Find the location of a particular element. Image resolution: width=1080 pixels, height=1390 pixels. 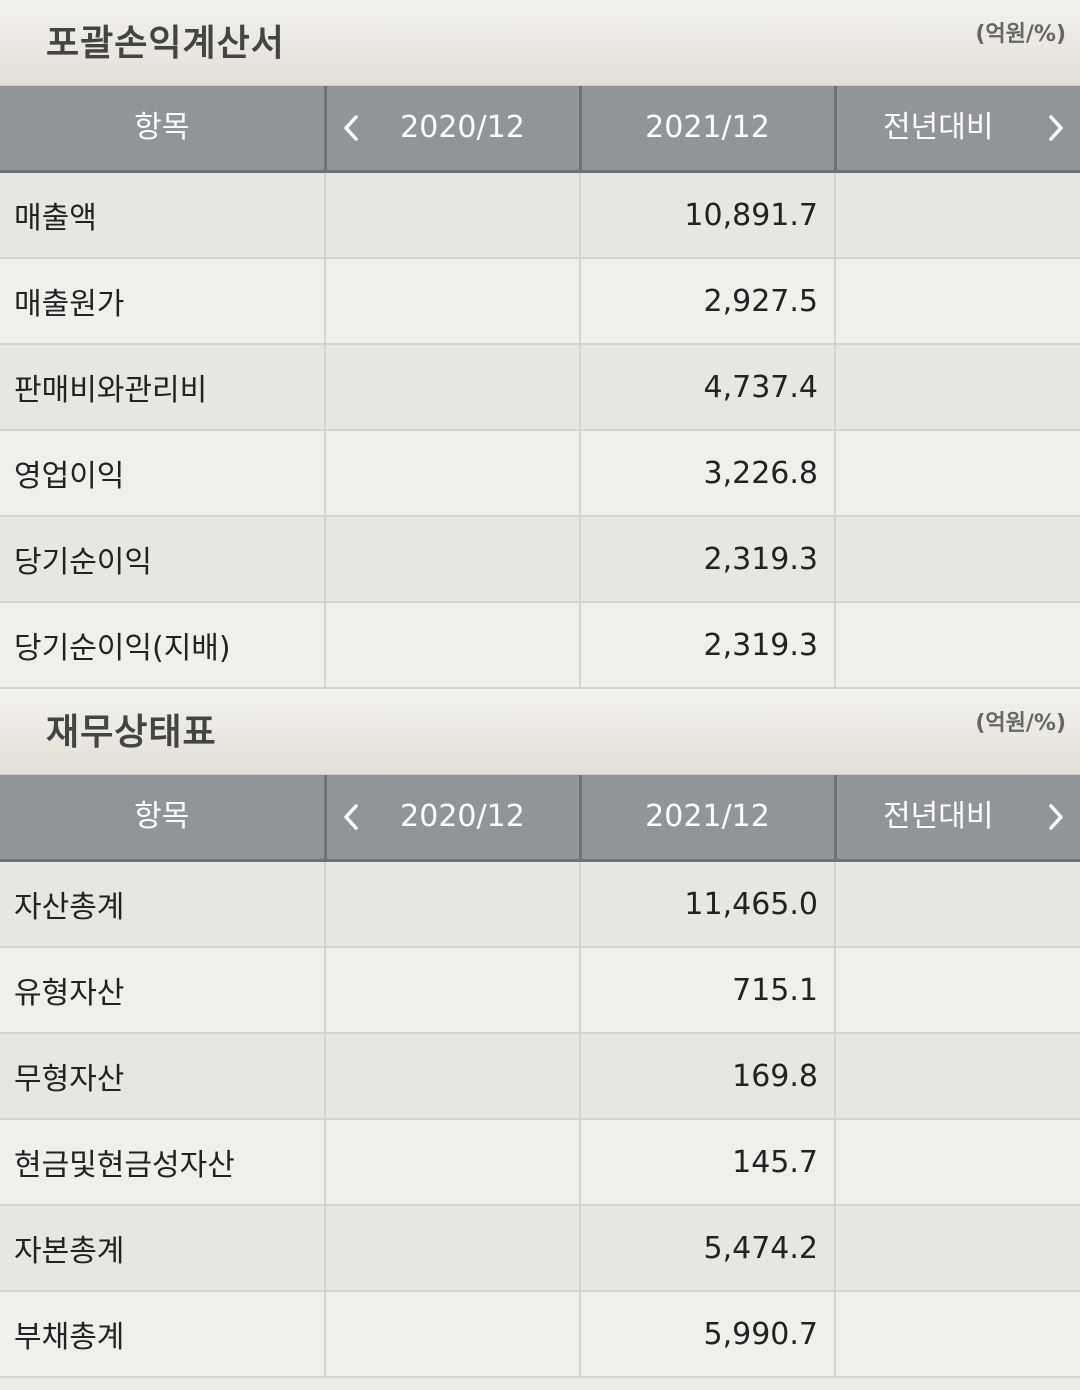

row-label: 유형자산 is located at coordinates (163, 990).